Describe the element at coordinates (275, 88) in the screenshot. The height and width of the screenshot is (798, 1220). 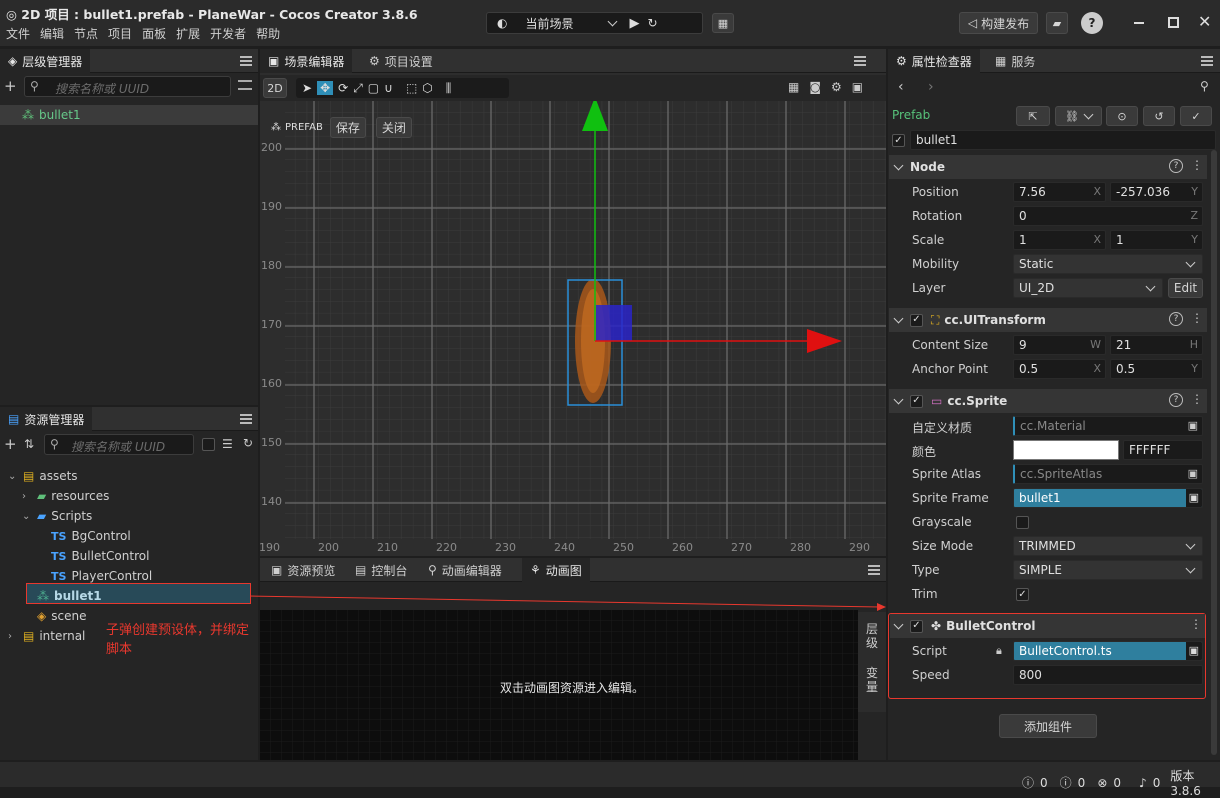
I see `mode-2d-button: 2D` at that location.